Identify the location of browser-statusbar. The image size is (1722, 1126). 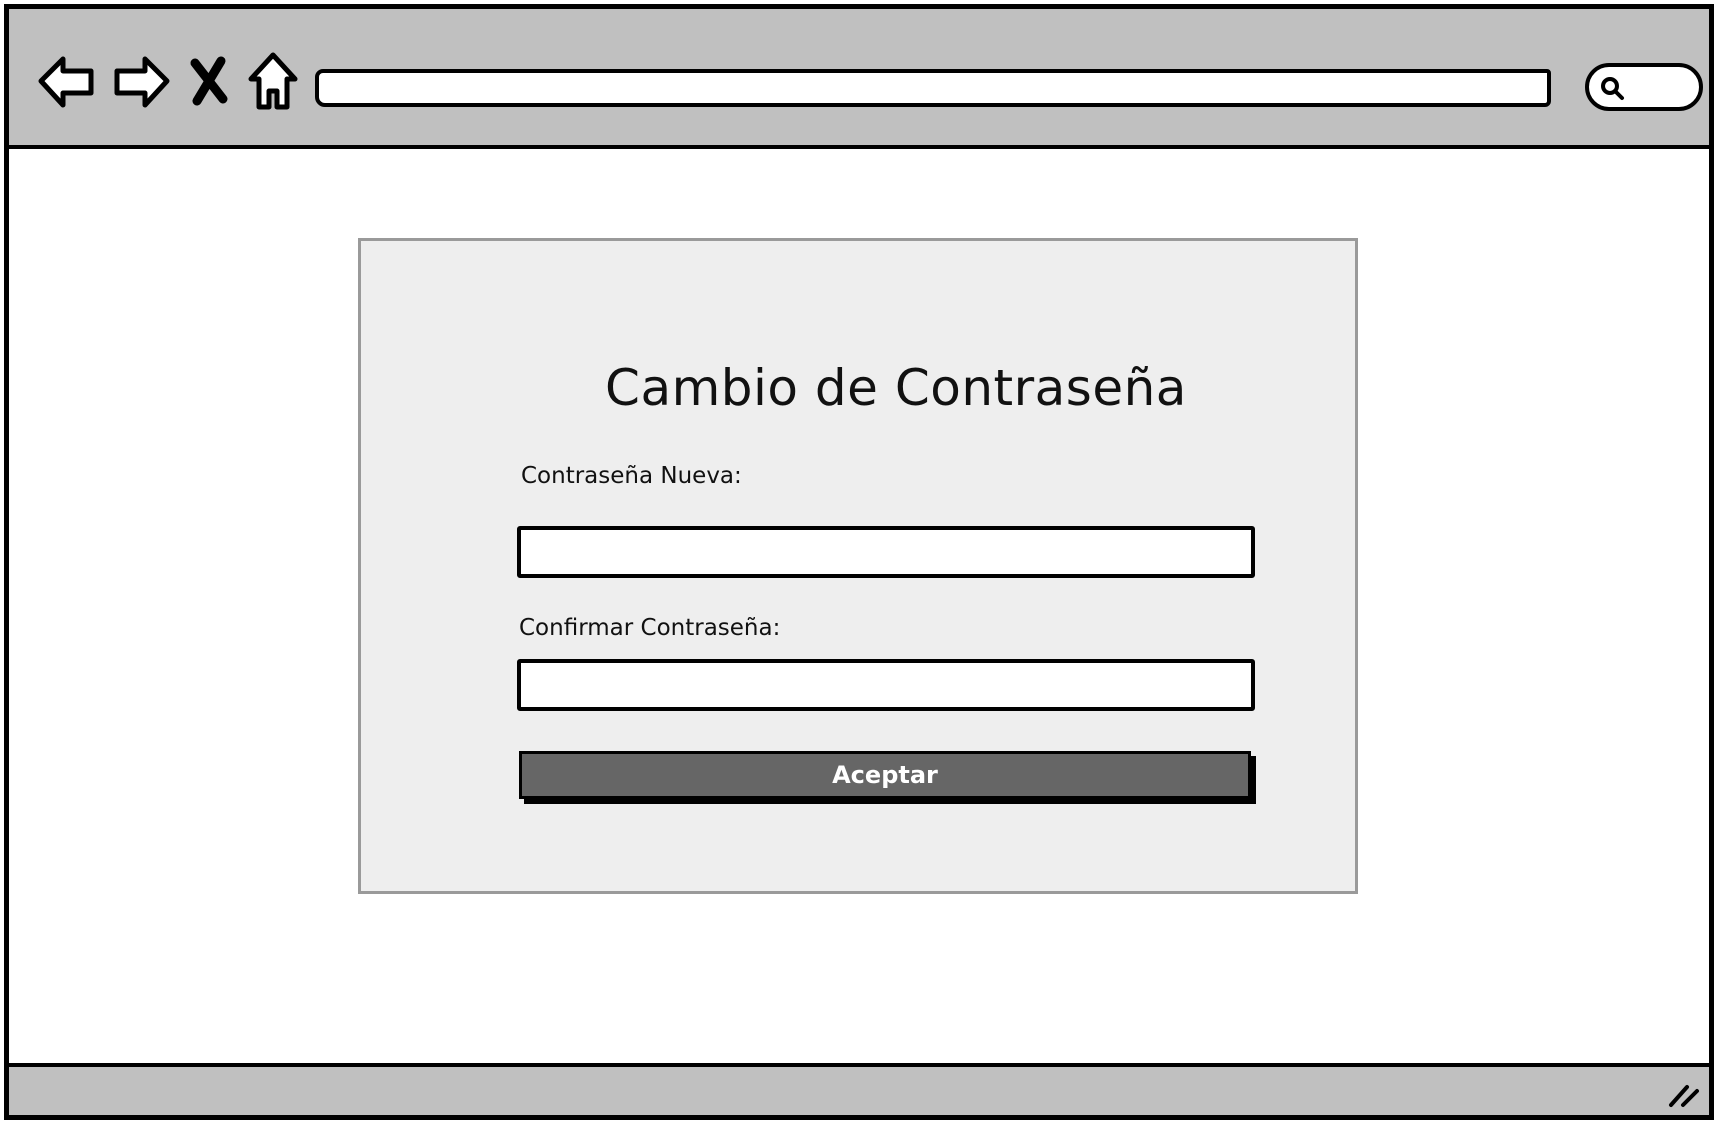
(859, 1089).